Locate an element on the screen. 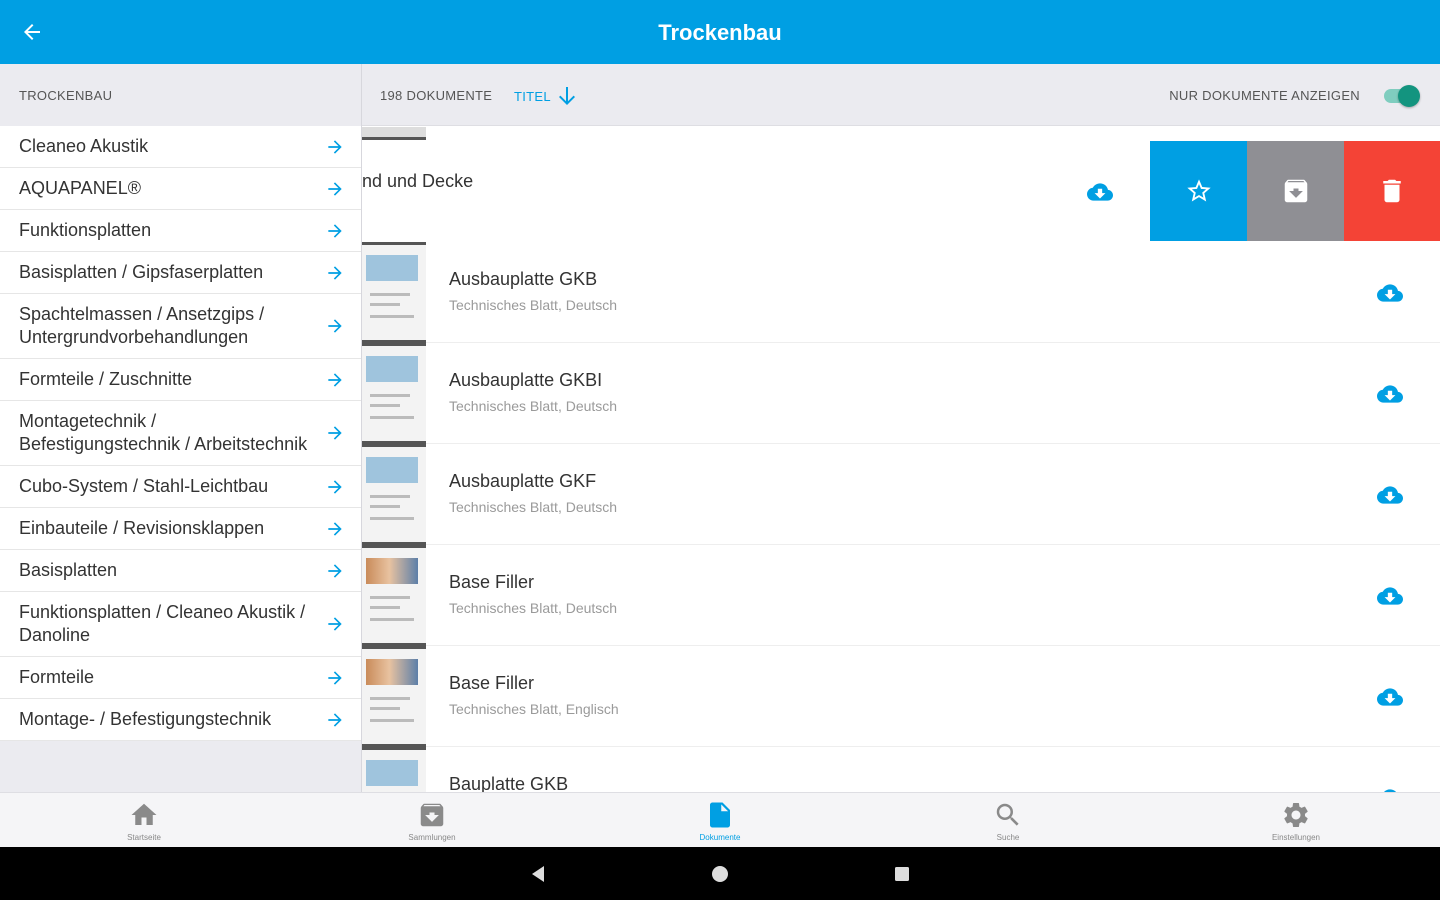 The image size is (1440, 900). system-home-button is located at coordinates (720, 874).